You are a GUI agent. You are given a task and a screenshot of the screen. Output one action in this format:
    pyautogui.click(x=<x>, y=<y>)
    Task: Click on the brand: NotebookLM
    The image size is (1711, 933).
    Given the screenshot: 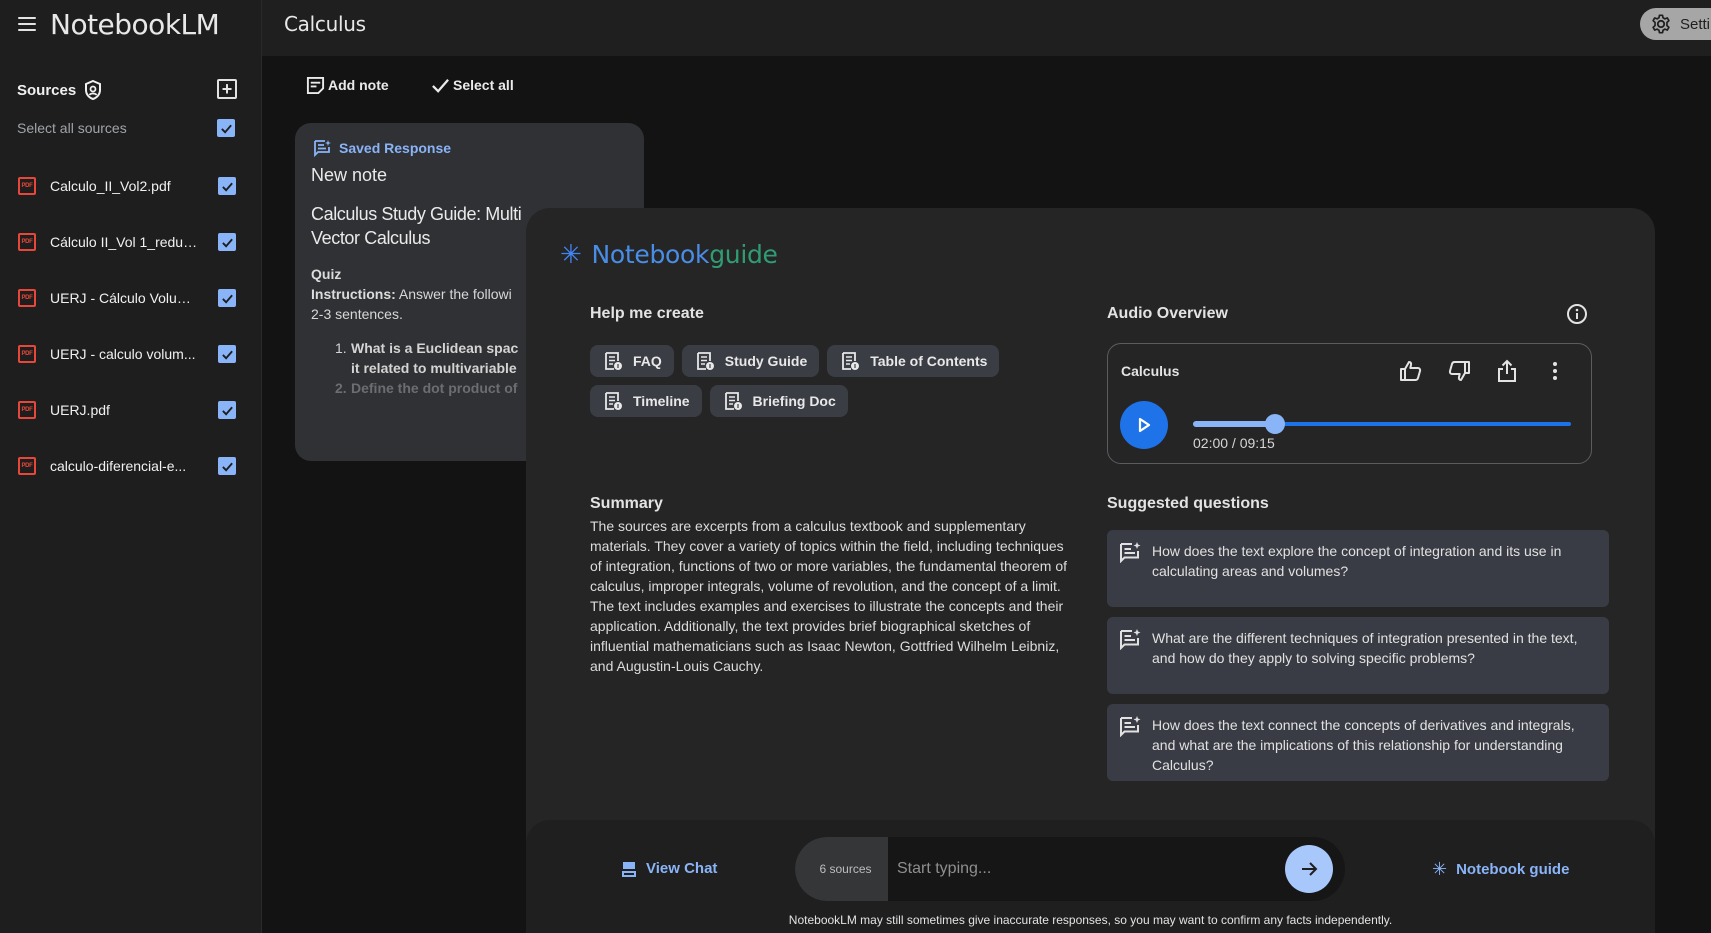 What is the action you would take?
    pyautogui.click(x=119, y=24)
    